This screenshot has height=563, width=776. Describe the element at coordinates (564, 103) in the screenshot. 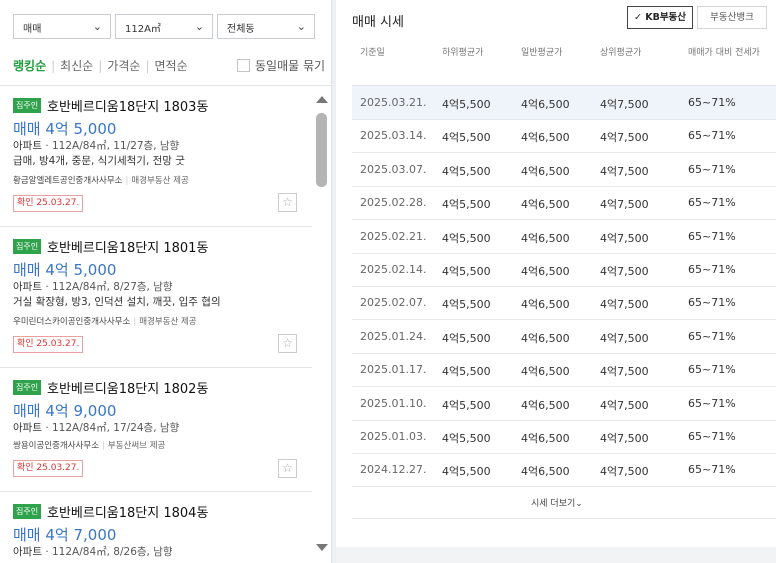

I see `table-row: 2025.03.21. 4억5,500 4억6,500 4억7,500 65~71%` at that location.